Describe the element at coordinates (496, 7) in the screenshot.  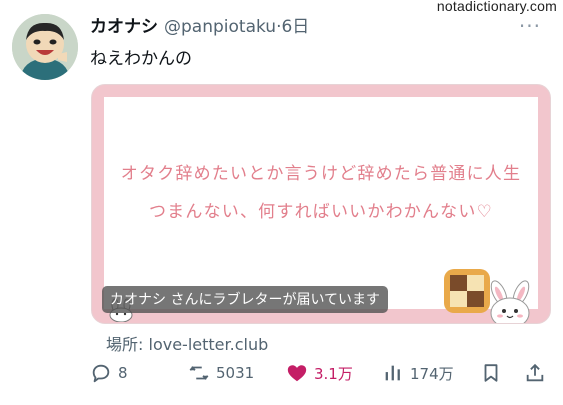
I see `watermark: notadictionary.com` at that location.